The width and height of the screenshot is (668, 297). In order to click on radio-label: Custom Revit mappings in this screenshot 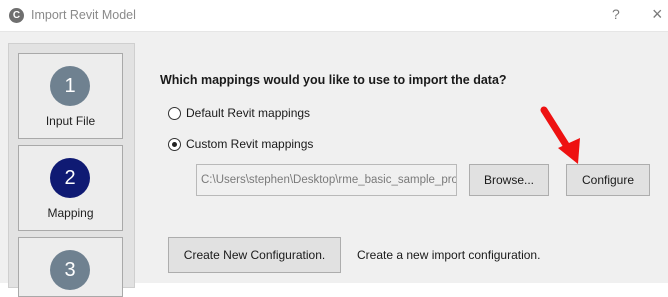, I will do `click(250, 144)`.